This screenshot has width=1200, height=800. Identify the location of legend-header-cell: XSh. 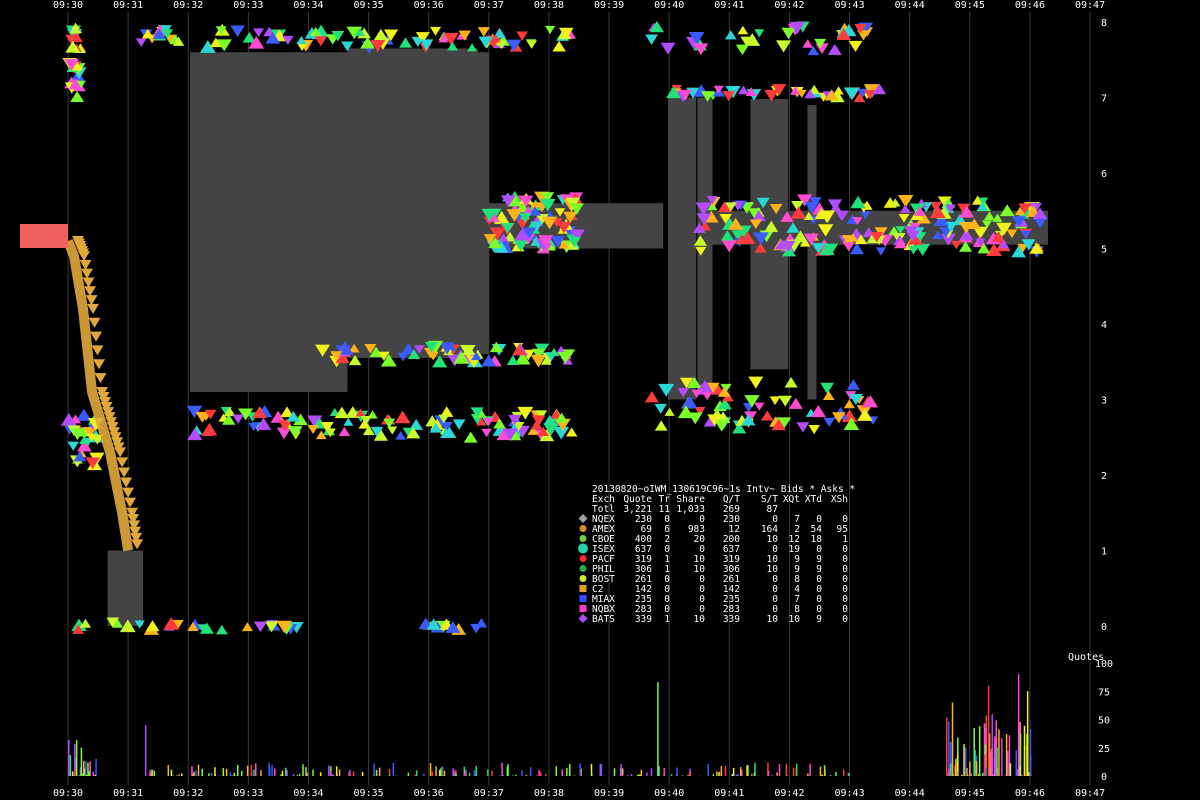
(839, 499).